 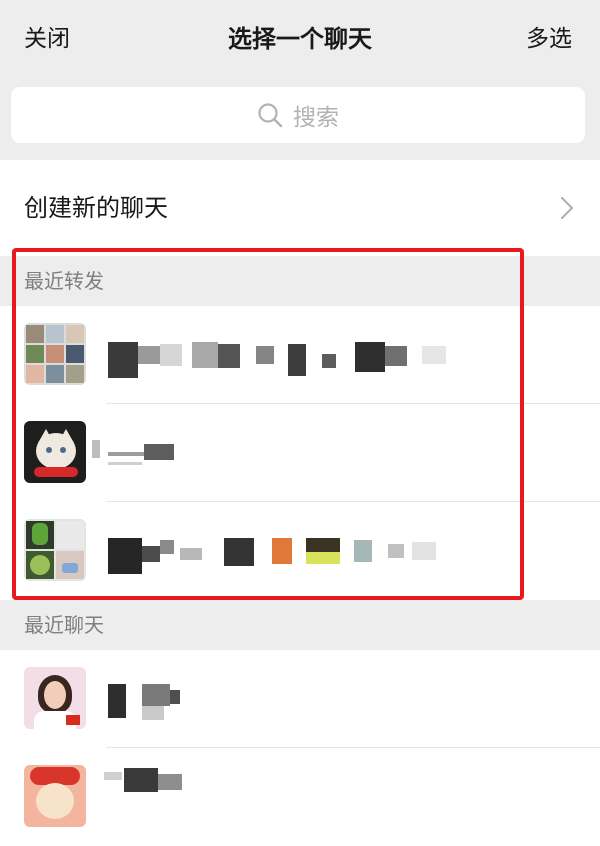 What do you see at coordinates (270, 115) in the screenshot?
I see `search-icon` at bounding box center [270, 115].